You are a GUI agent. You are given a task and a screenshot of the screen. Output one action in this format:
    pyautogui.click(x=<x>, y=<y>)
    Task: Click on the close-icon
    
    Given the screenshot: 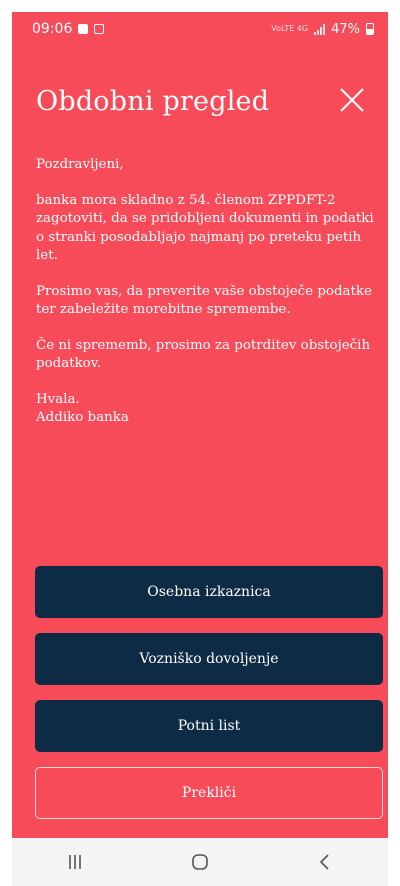 What is the action you would take?
    pyautogui.click(x=352, y=100)
    